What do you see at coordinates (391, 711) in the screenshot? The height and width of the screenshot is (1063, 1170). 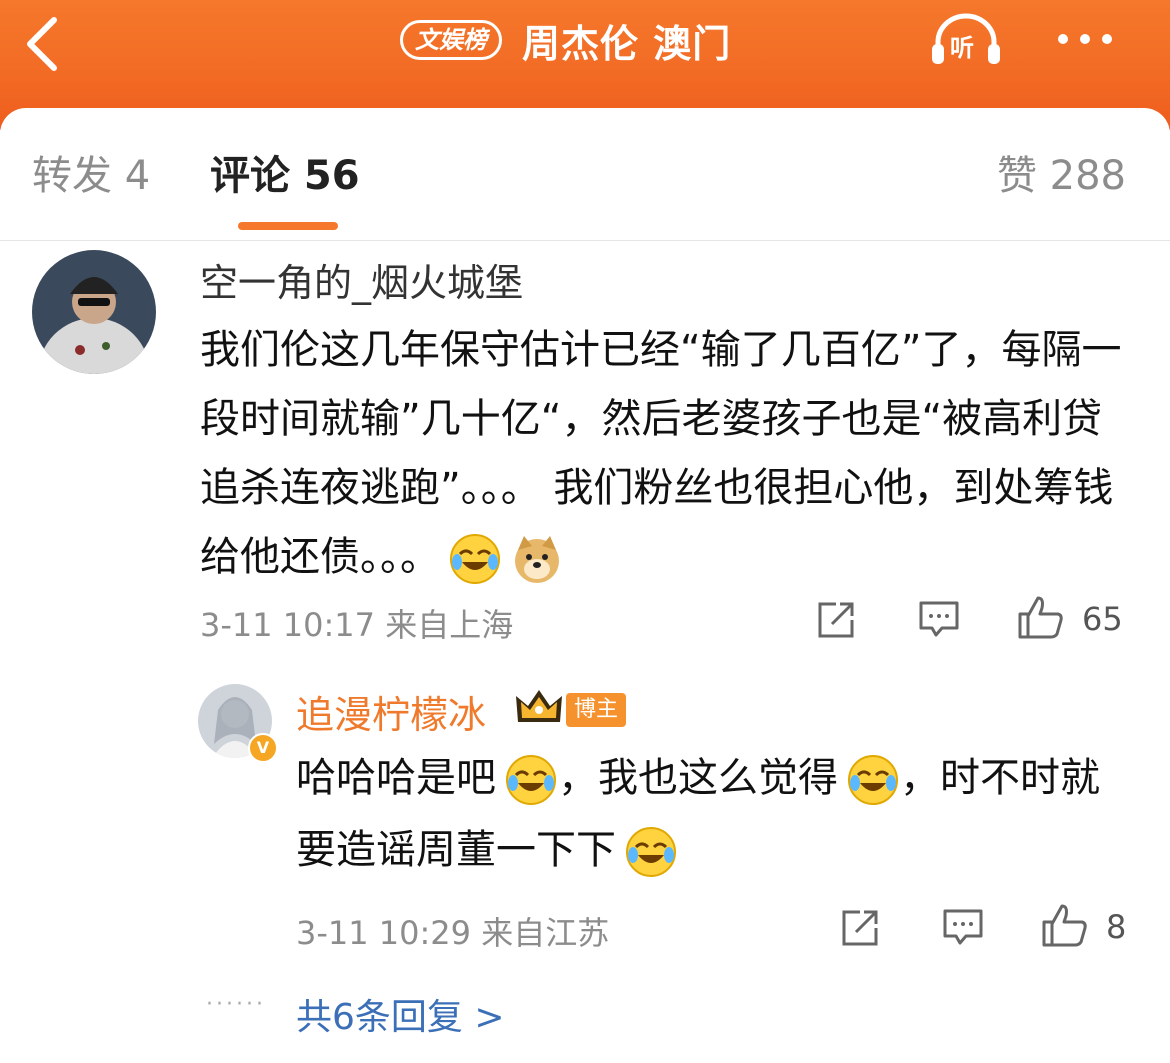 I see `reply-username: 追漫柠檬冰` at bounding box center [391, 711].